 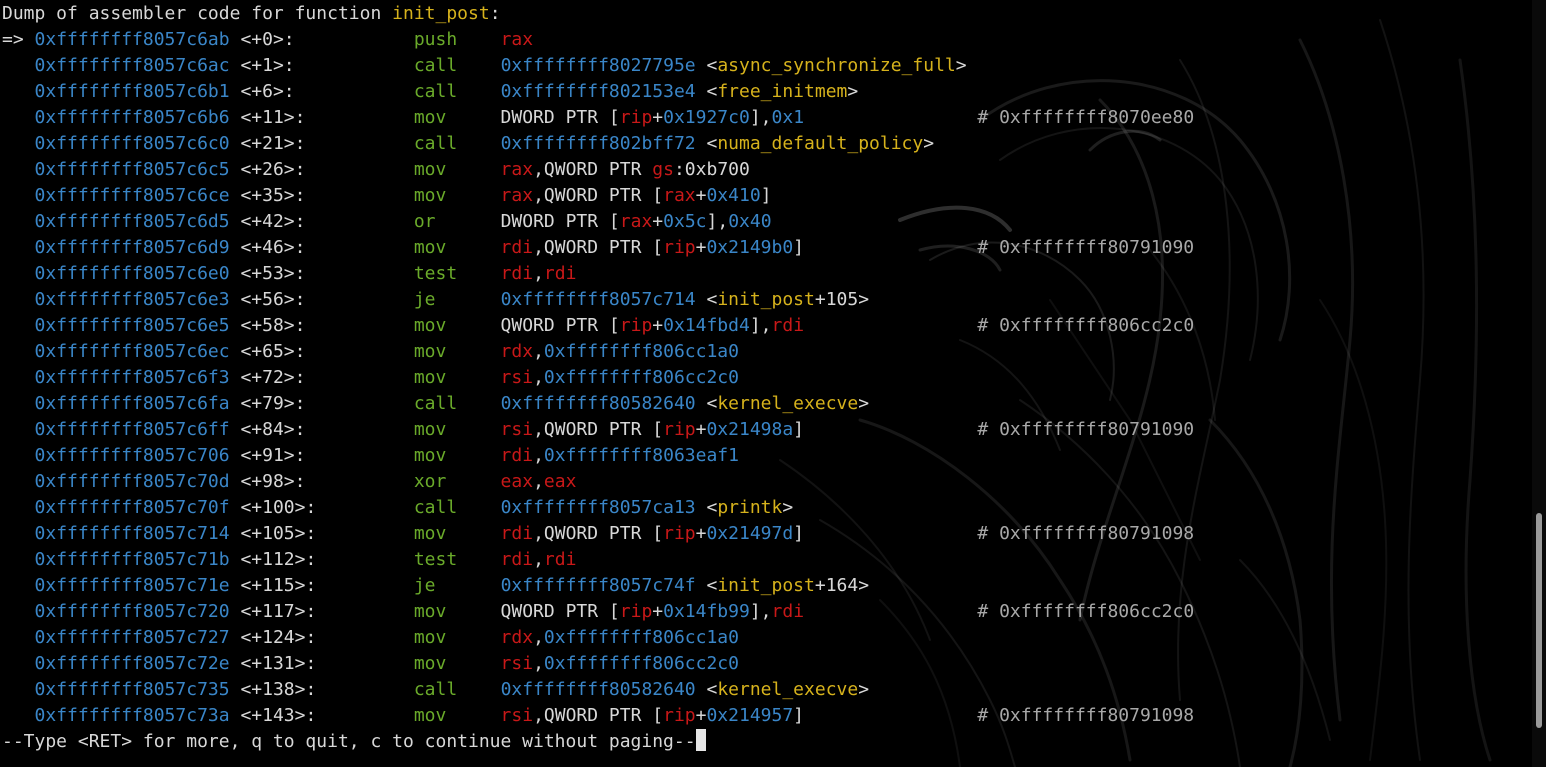 What do you see at coordinates (598, 299) in the screenshot?
I see `instruction-operand: 0xffffffff8057c714` at bounding box center [598, 299].